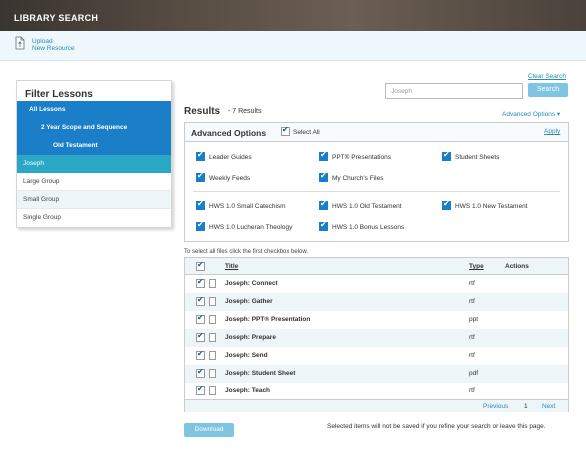 The image size is (586, 452). Describe the element at coordinates (552, 131) in the screenshot. I see `apply-link: Apply` at that location.